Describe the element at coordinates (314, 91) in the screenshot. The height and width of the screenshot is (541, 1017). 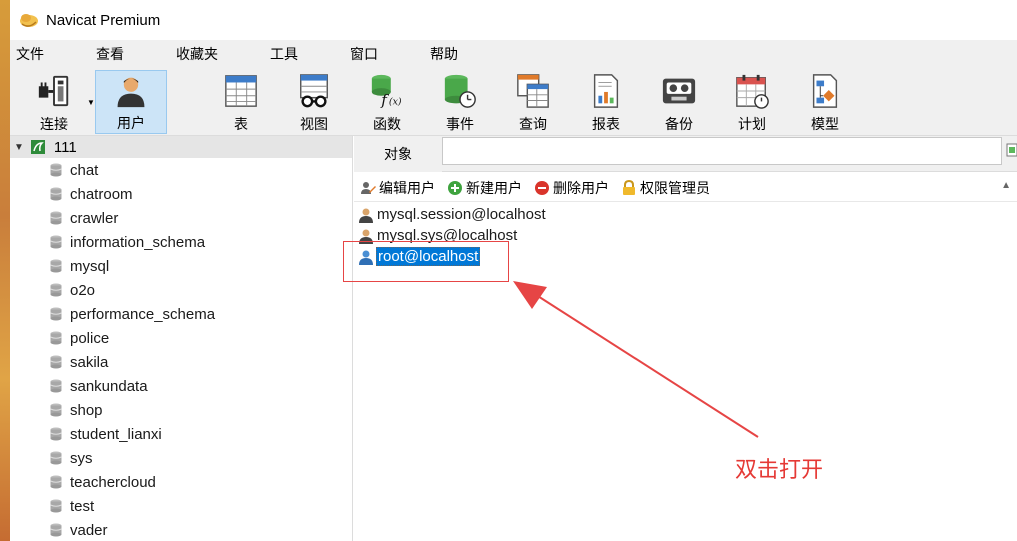
I see `view-icon` at that location.